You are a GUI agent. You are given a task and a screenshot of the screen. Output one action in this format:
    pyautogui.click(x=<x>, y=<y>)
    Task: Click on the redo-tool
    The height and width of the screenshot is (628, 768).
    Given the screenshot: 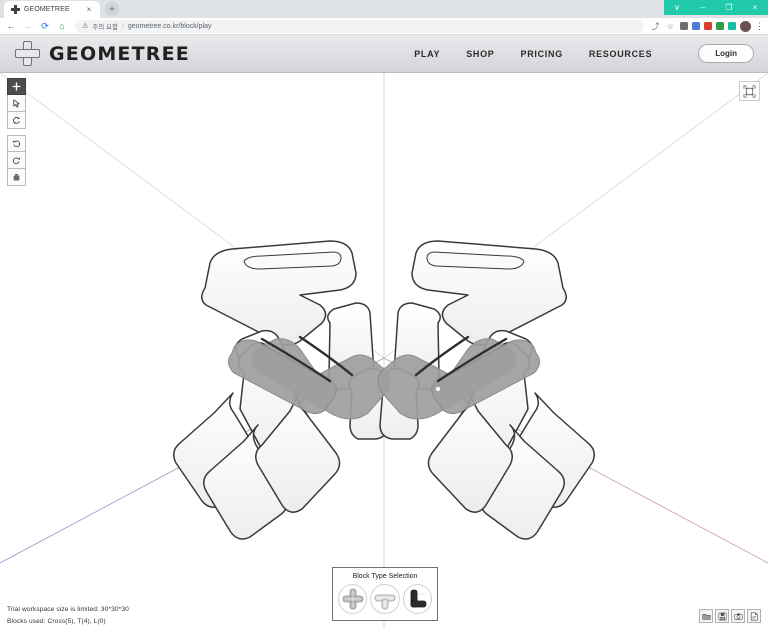 What is the action you would take?
    pyautogui.click(x=16, y=160)
    